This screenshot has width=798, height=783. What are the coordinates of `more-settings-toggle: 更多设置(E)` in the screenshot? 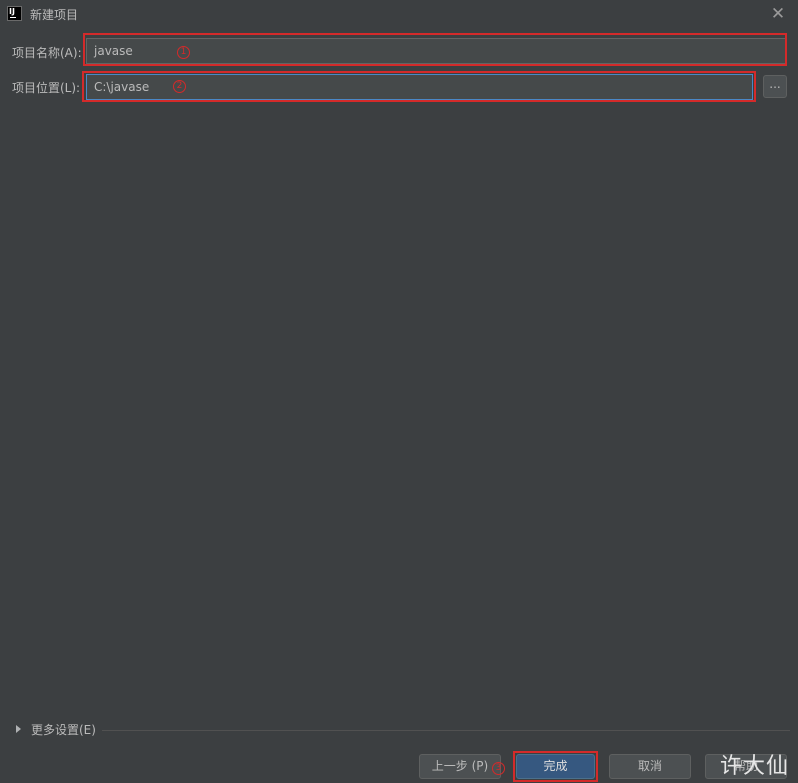 It's located at (56, 729).